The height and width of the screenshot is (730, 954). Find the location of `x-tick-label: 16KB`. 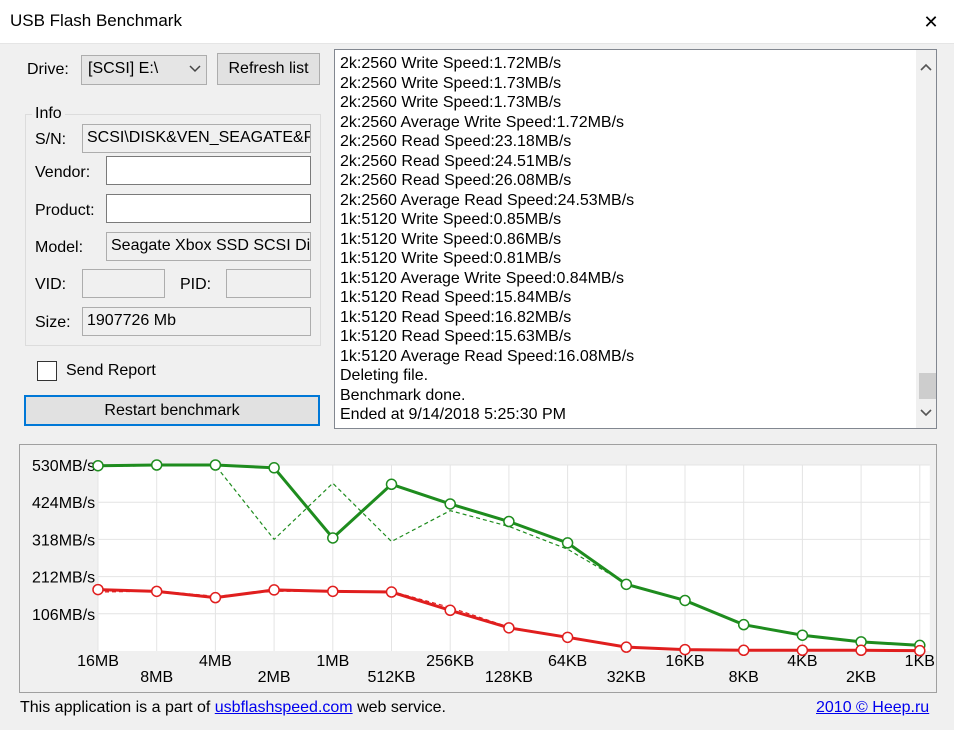

x-tick-label: 16KB is located at coordinates (684, 661).